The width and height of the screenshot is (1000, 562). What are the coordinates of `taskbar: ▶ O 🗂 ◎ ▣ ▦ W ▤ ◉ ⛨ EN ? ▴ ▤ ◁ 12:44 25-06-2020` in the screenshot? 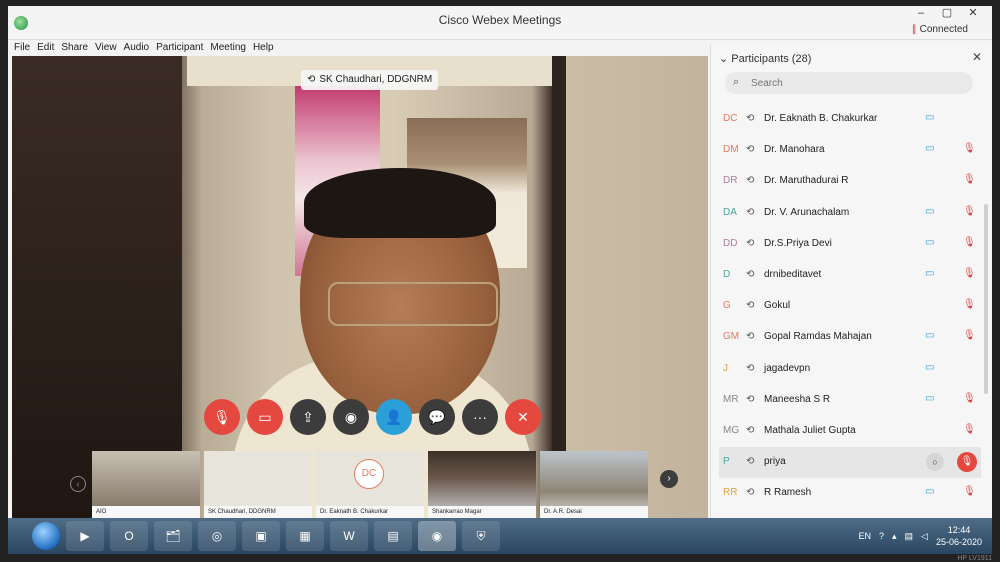 It's located at (500, 536).